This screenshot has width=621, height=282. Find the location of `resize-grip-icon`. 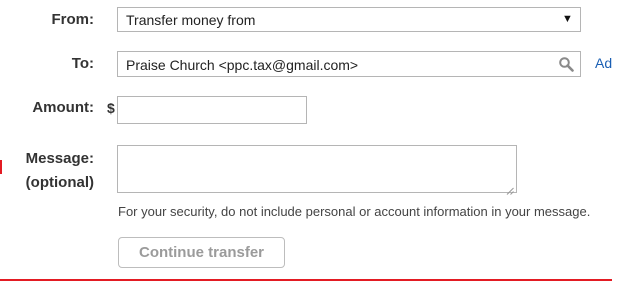

resize-grip-icon is located at coordinates (510, 188).